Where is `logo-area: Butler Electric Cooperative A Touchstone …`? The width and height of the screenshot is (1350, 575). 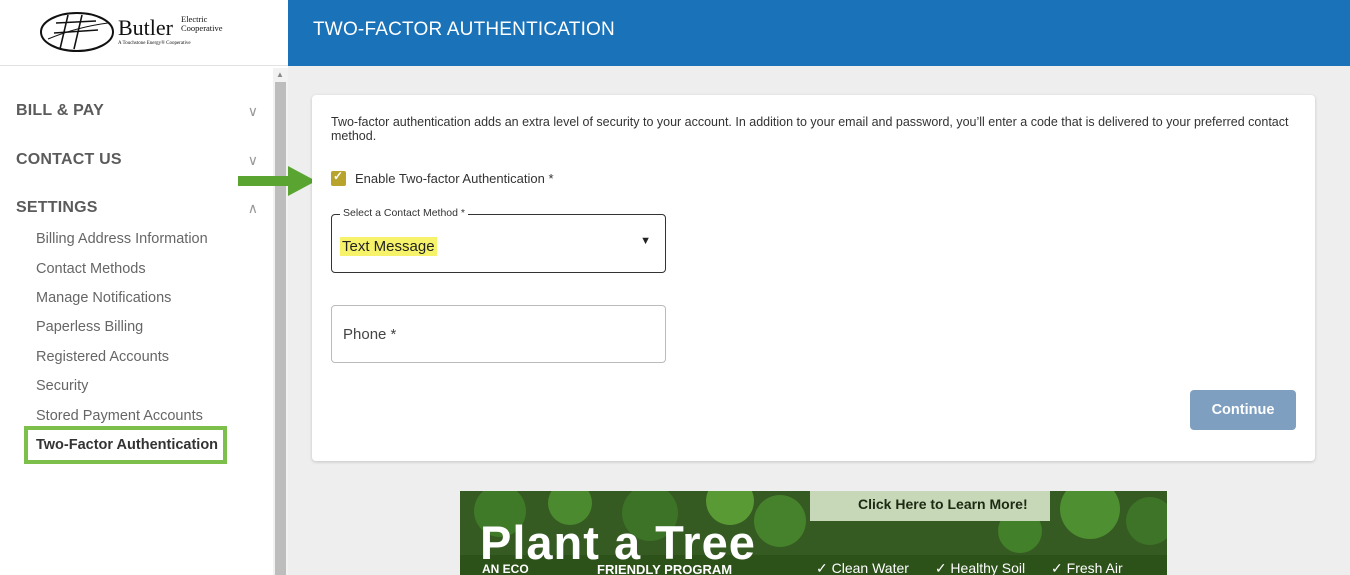 logo-area: Butler Electric Cooperative A Touchstone … is located at coordinates (144, 33).